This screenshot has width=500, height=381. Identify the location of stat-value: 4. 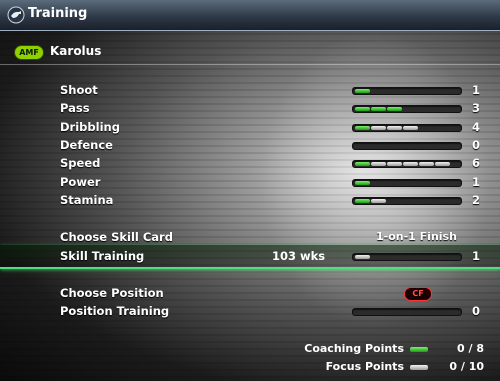
(475, 127).